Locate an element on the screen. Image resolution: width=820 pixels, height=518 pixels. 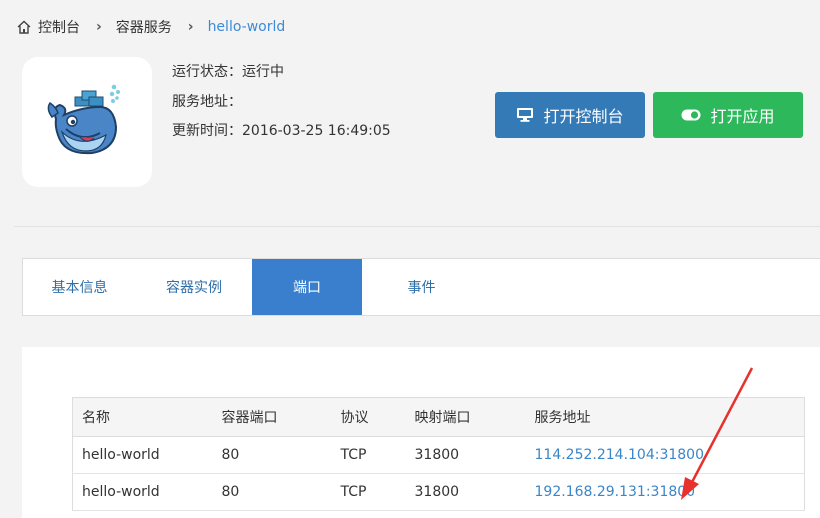
updated-row: 更新时间：2016-03-25 16:49:05 is located at coordinates (281, 131).